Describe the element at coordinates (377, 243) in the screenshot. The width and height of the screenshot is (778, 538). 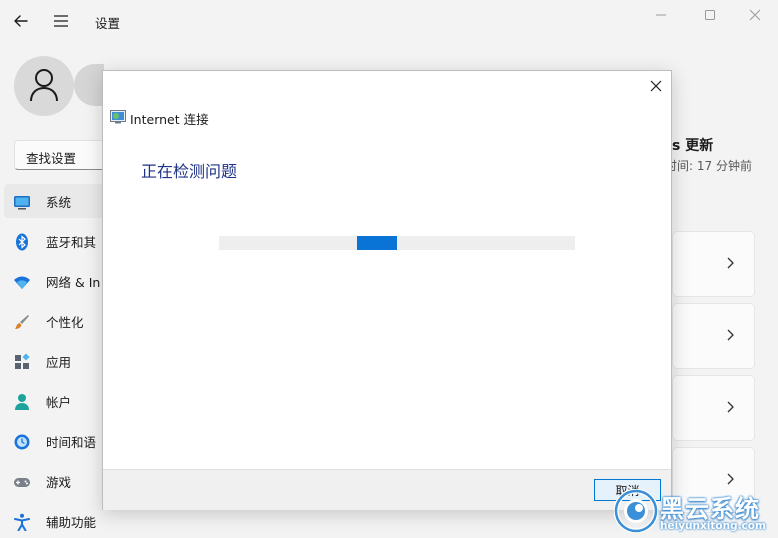
I see `progress-marquee-segment` at that location.